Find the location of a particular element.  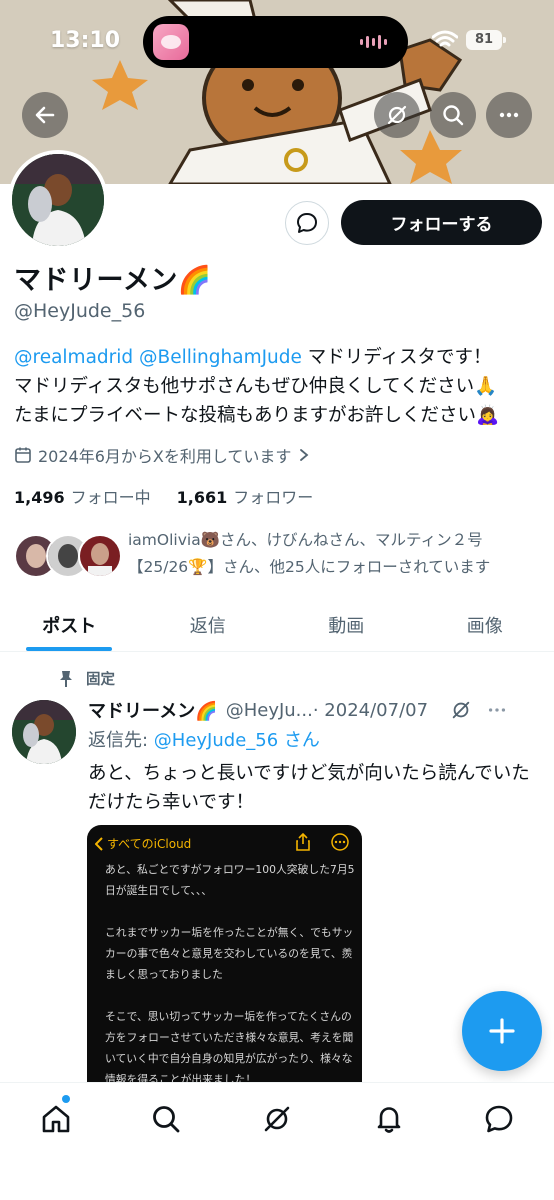

post-text: あと、ちょっと長いですけど気が向いたら読んでいただけたら幸いです！ is located at coordinates (309, 788).